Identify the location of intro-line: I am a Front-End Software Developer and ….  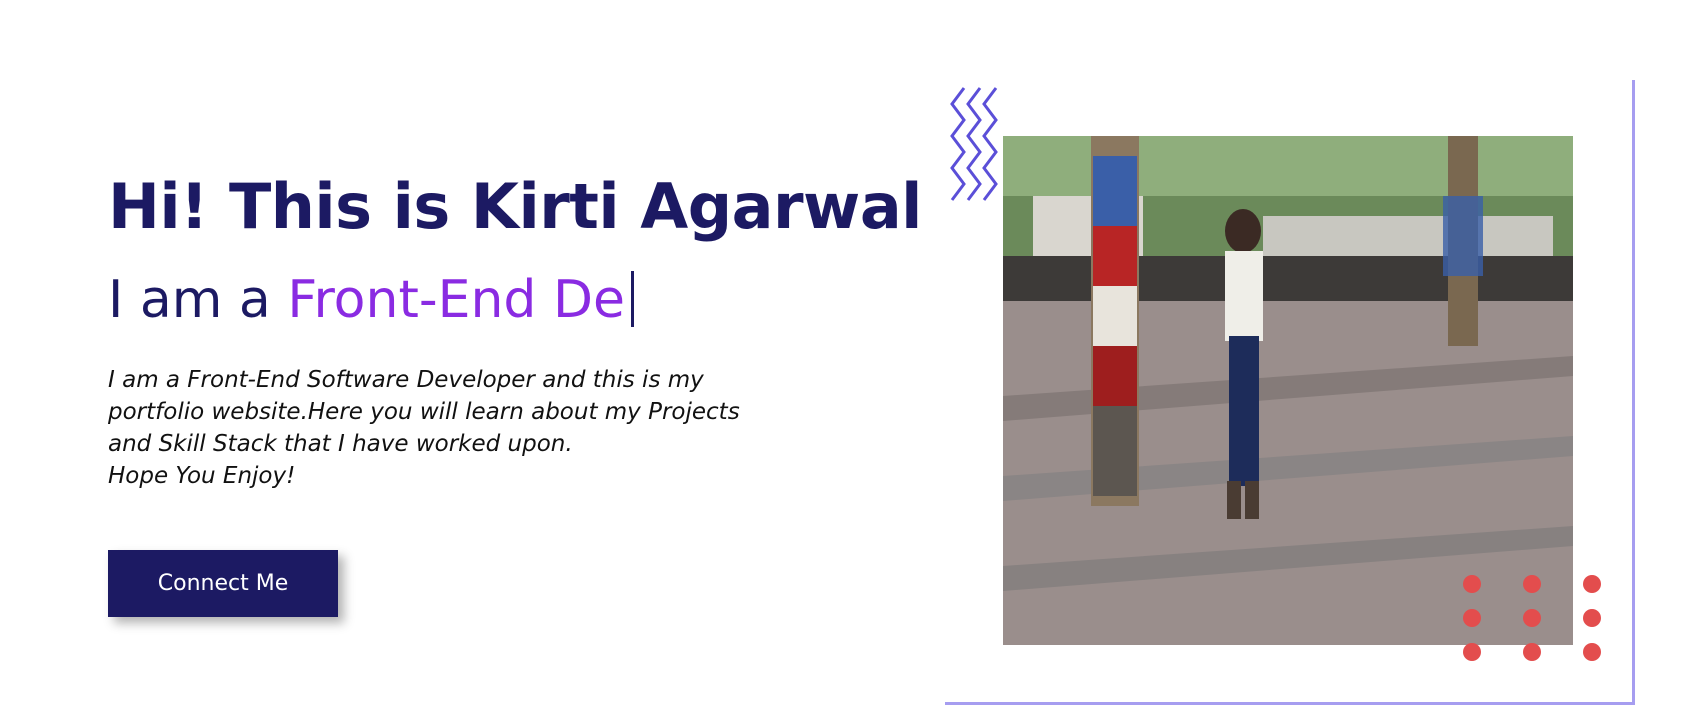
(406, 380).